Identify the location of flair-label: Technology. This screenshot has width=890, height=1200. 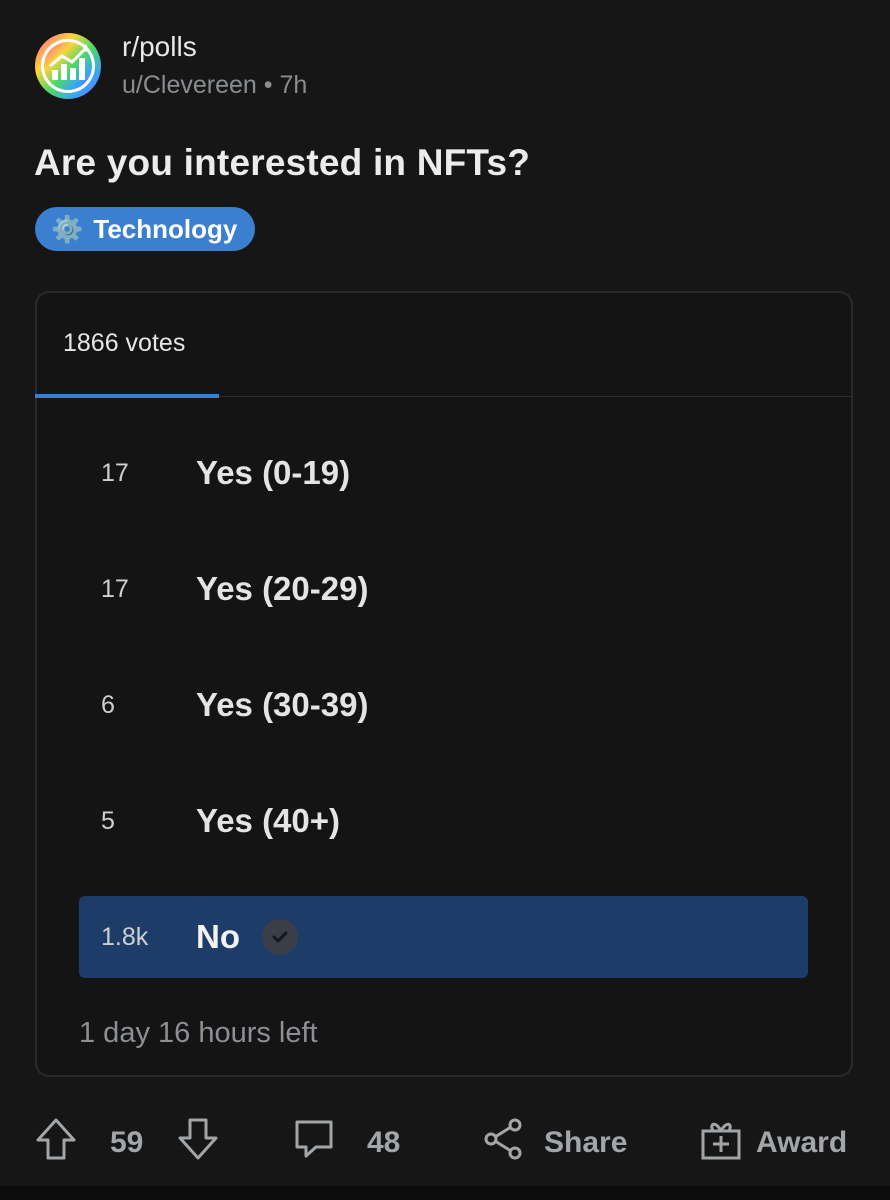
(165, 228).